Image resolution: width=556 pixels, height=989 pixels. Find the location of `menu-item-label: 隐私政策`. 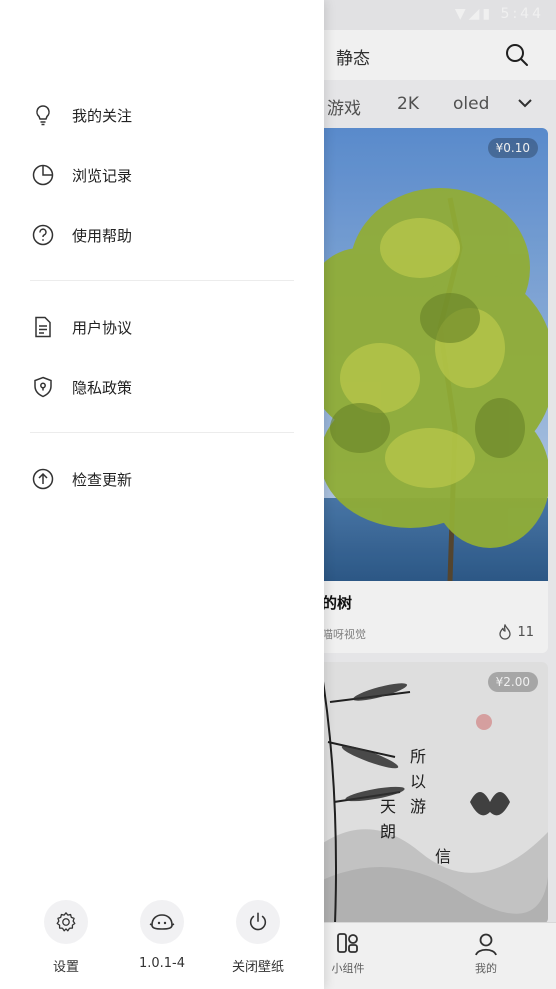

menu-item-label: 隐私政策 is located at coordinates (102, 387).